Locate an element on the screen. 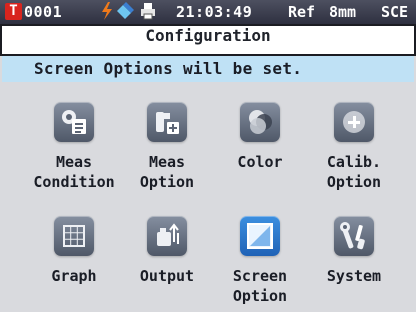  message-bar: Screen Options will be set. is located at coordinates (208, 69).